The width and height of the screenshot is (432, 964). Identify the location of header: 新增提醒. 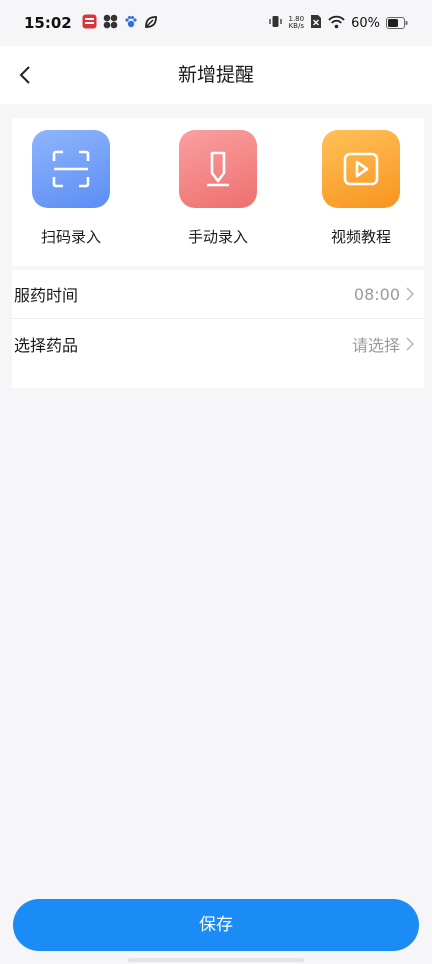
(216, 75).